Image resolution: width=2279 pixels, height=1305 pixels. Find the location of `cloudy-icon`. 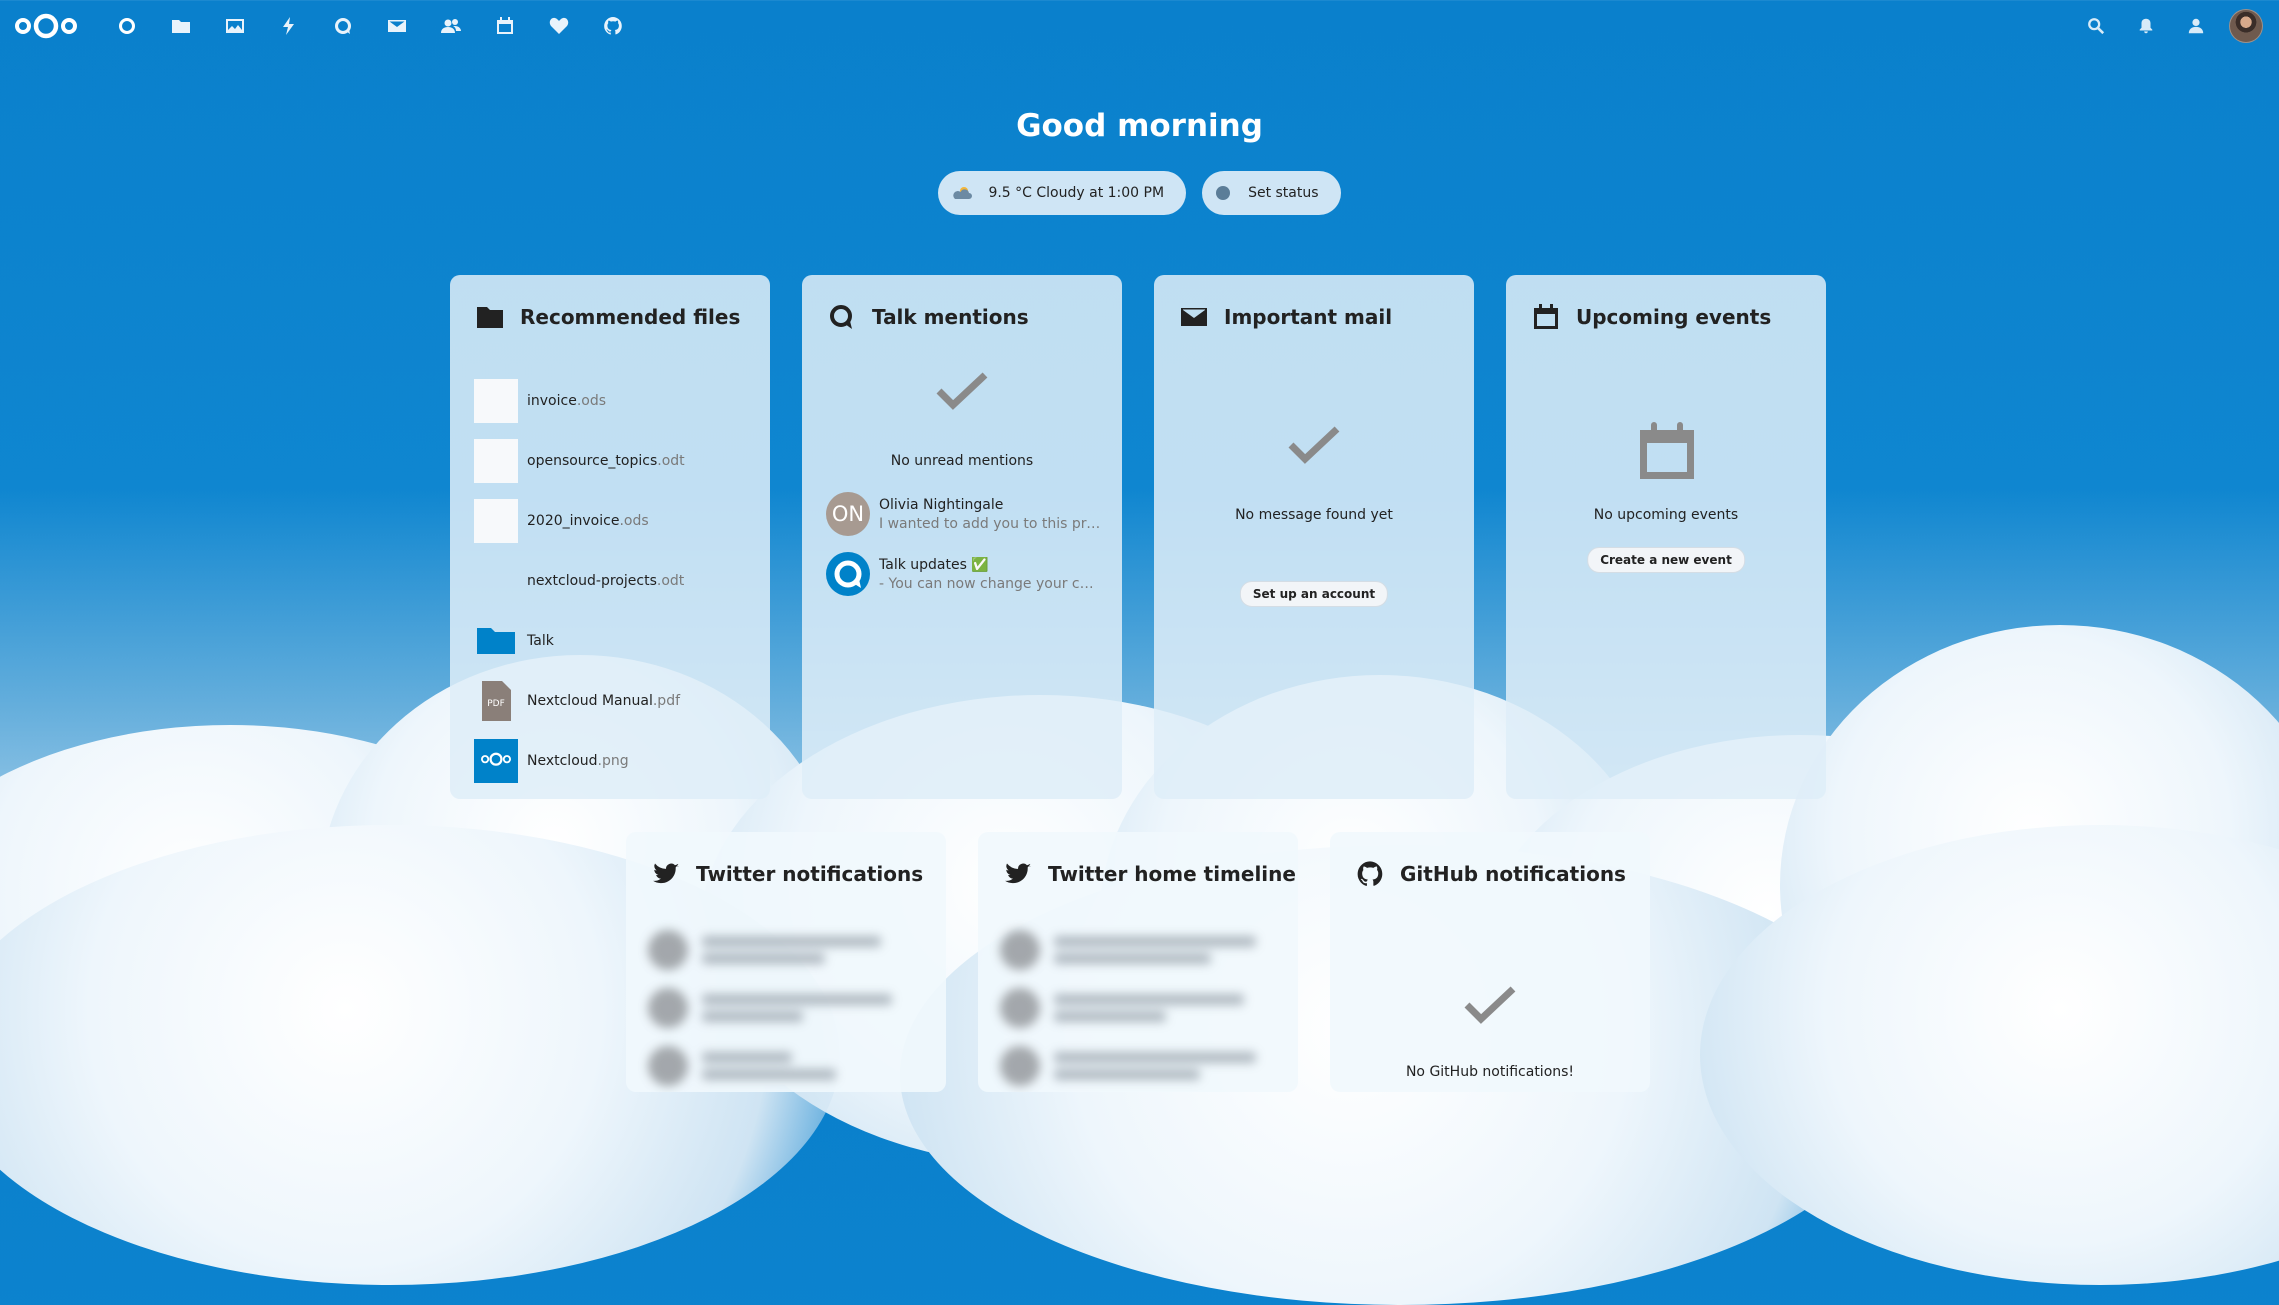

cloudy-icon is located at coordinates (963, 193).